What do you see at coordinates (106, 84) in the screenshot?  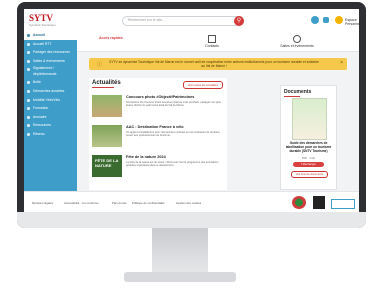 I see `news-title: Actualités` at bounding box center [106, 84].